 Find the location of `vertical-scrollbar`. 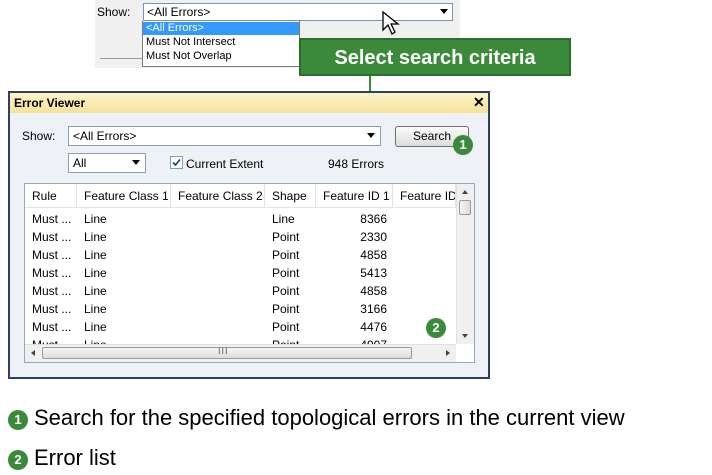

vertical-scrollbar is located at coordinates (465, 264).